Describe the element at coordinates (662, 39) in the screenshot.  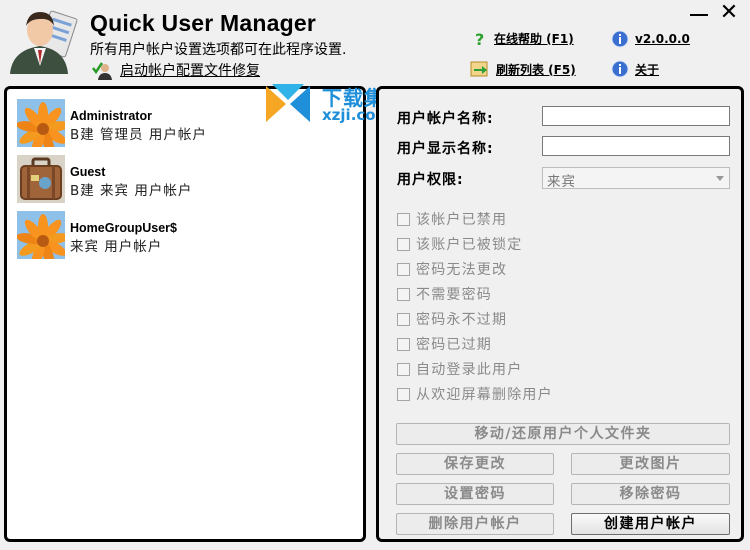
I see `version-label: v2.0.0.0` at that location.